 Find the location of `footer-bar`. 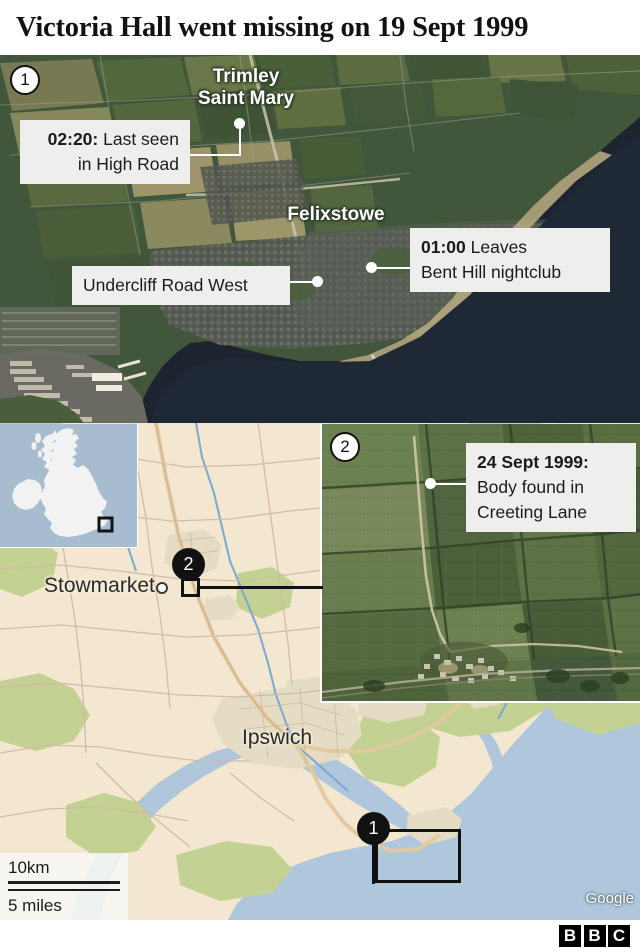

footer-bar is located at coordinates (320, 936).